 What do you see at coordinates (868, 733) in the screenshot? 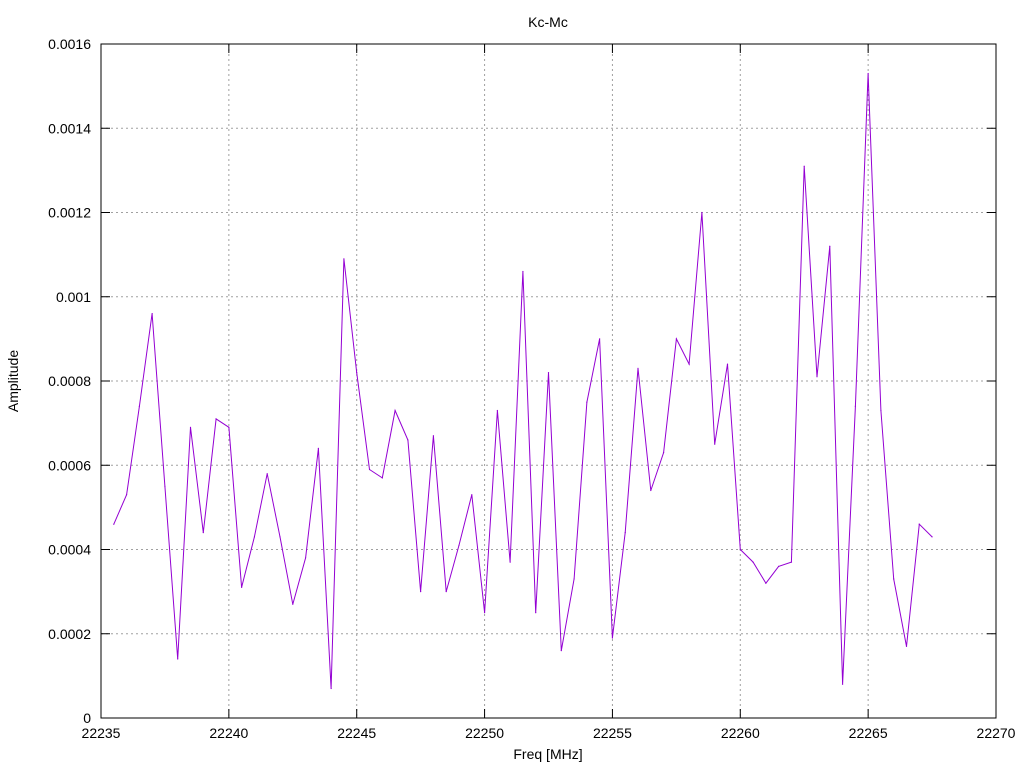
I see `x-tick-label: 22265` at bounding box center [868, 733].